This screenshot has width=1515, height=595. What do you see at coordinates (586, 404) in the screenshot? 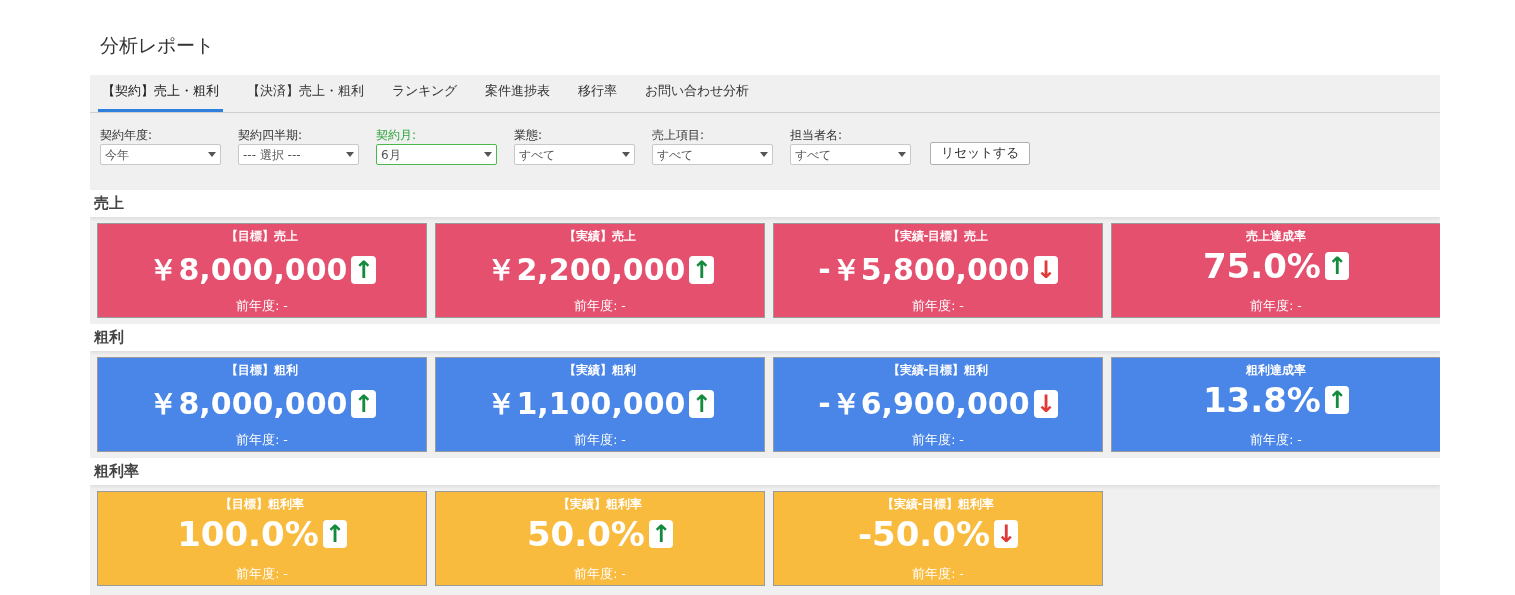
I see `card-value: ￥1,100,000` at bounding box center [586, 404].